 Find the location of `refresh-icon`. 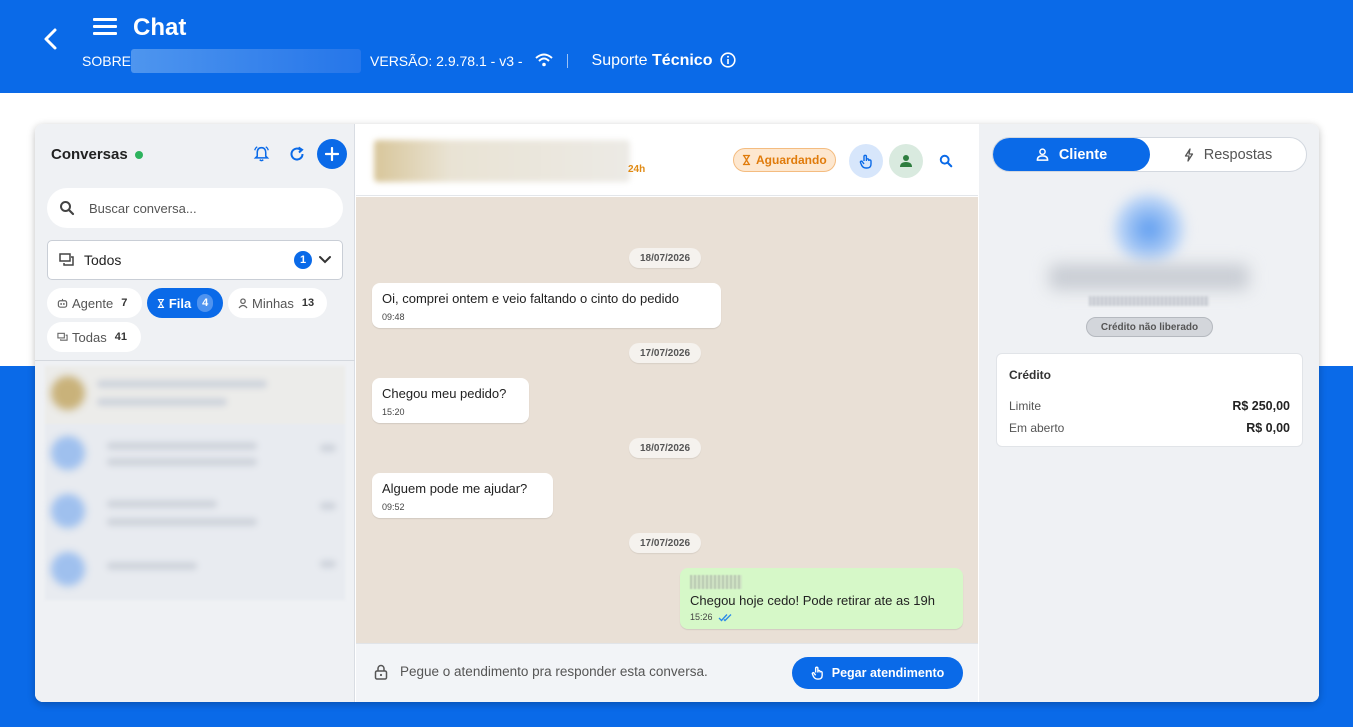

refresh-icon is located at coordinates (297, 154).